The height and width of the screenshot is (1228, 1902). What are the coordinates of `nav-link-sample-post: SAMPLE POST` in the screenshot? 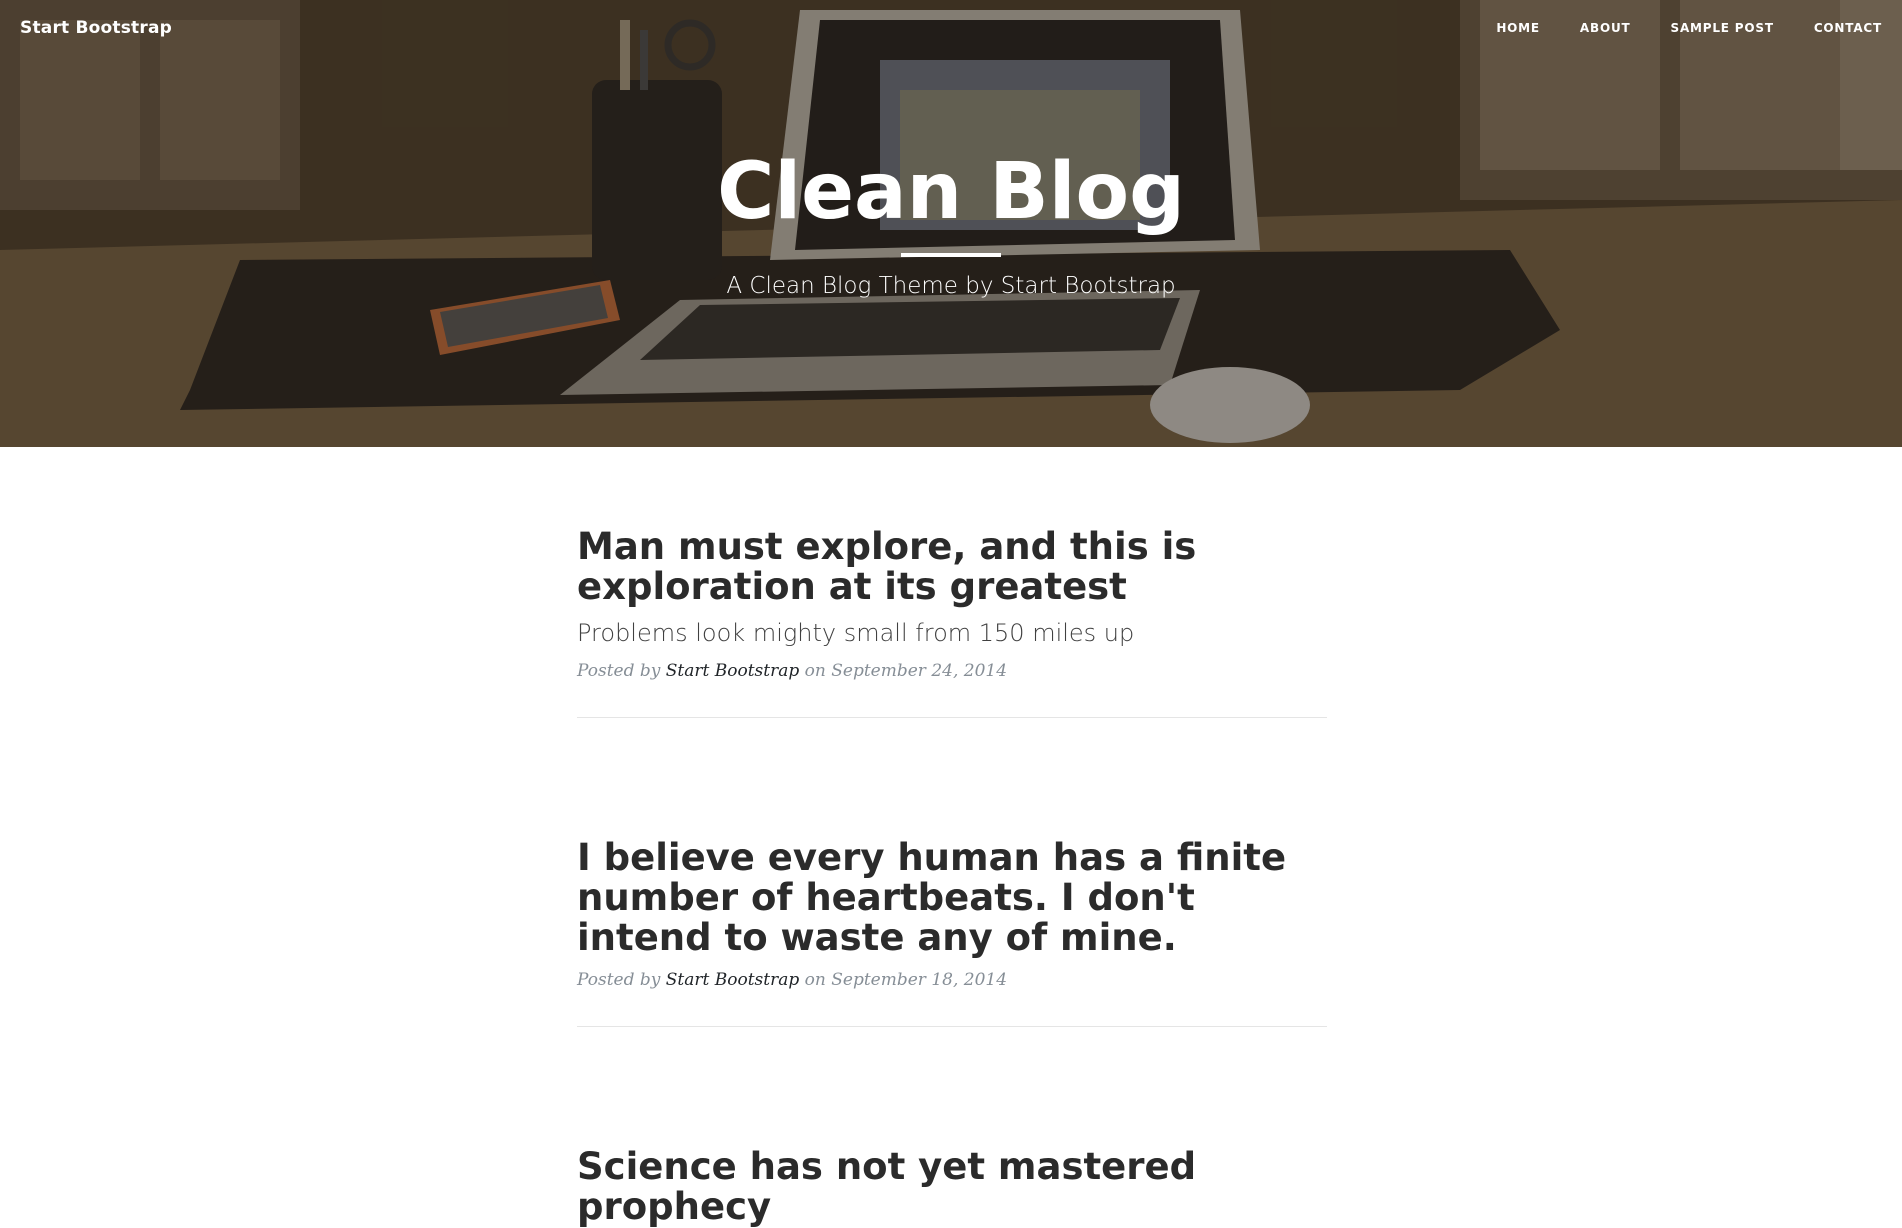 It's located at (1722, 28).